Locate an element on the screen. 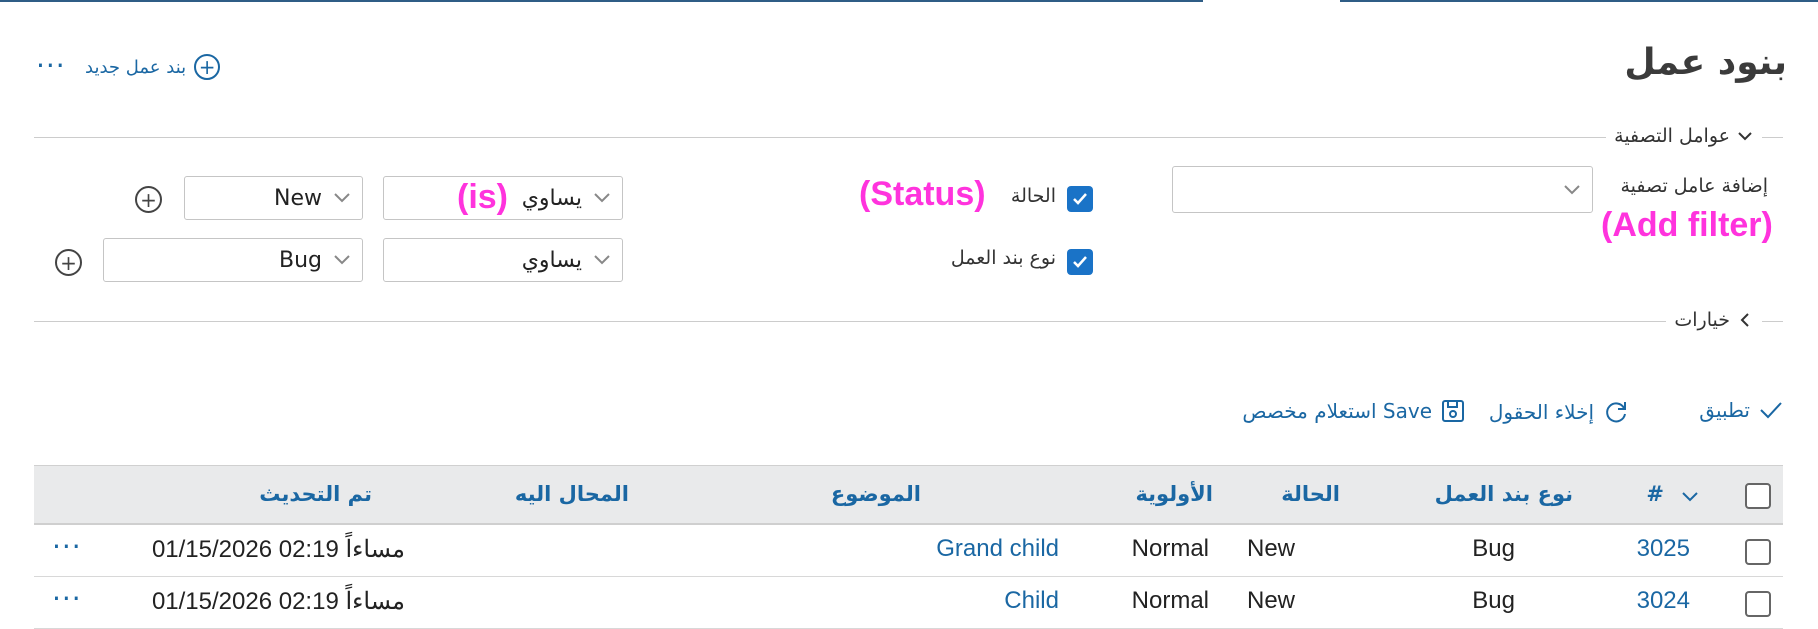  status-value-select: New is located at coordinates (273, 198).